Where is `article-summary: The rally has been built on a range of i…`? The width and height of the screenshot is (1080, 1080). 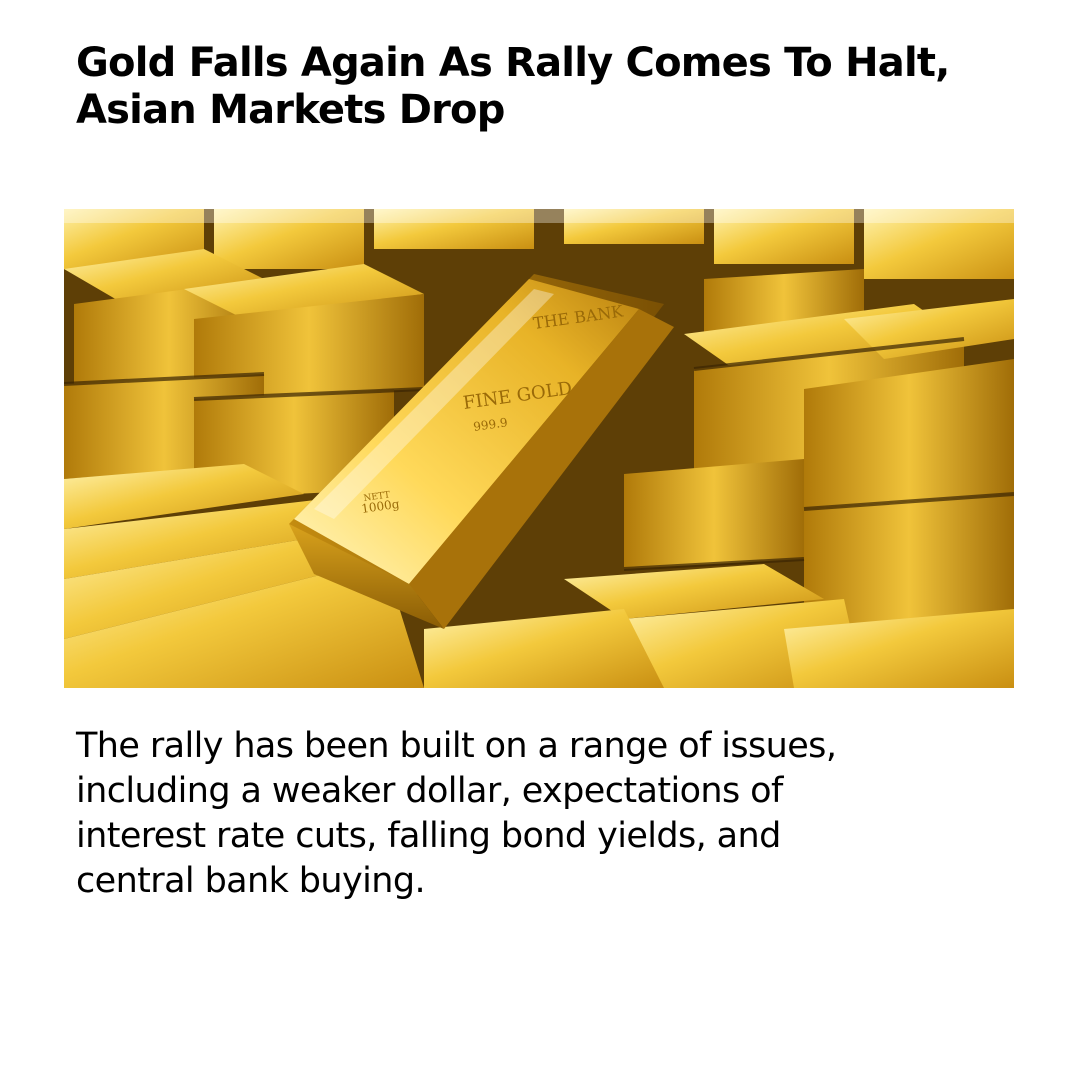
article-summary: The rally has been built on a range of i… is located at coordinates (556, 814).